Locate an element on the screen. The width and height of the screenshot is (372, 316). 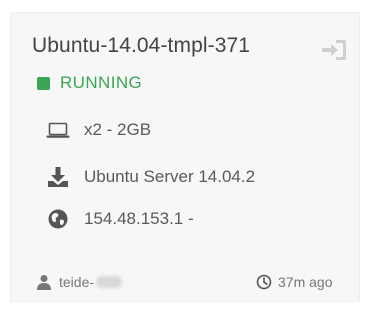
capacity-row: x2 - 2GB is located at coordinates (98, 130).